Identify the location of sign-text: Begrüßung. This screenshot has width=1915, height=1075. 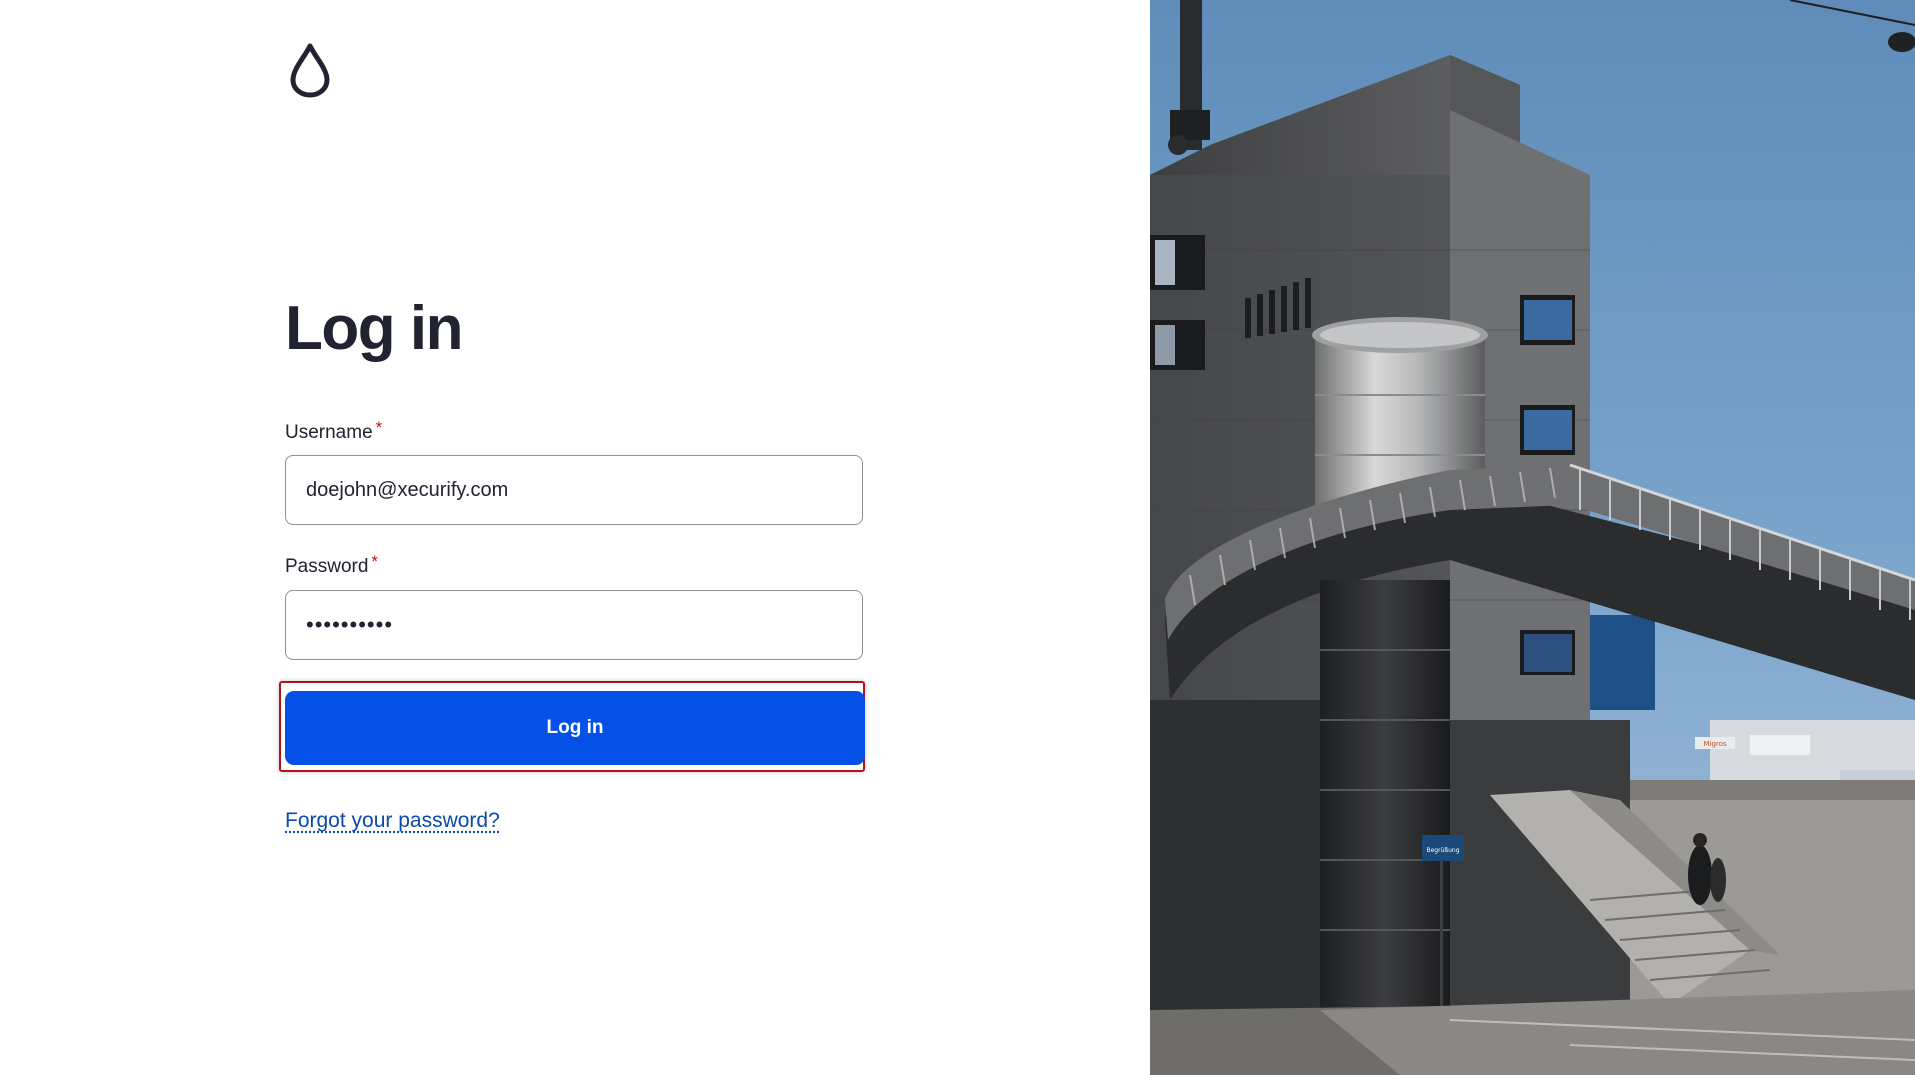
(1442, 850).